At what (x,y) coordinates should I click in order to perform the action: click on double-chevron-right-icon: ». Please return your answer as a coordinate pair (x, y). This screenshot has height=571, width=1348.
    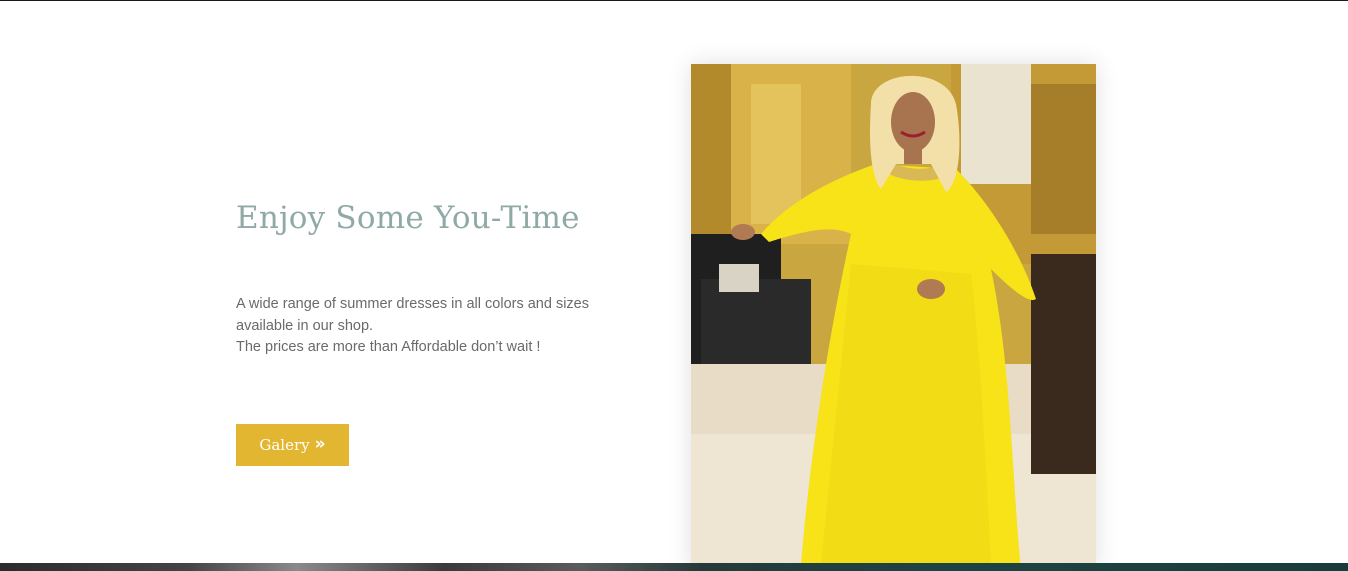
    Looking at the image, I should click on (320, 443).